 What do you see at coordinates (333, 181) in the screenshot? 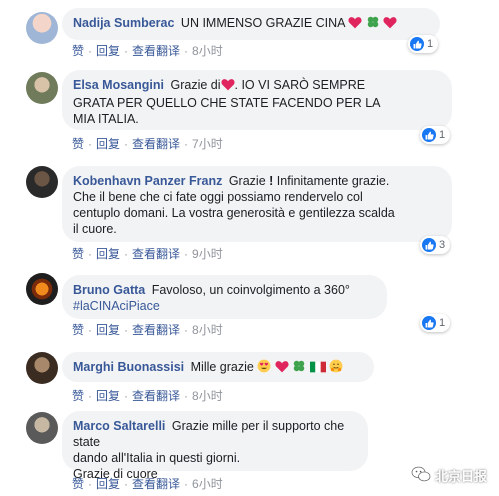
I see `comment-text: Infinitamente grazie.` at bounding box center [333, 181].